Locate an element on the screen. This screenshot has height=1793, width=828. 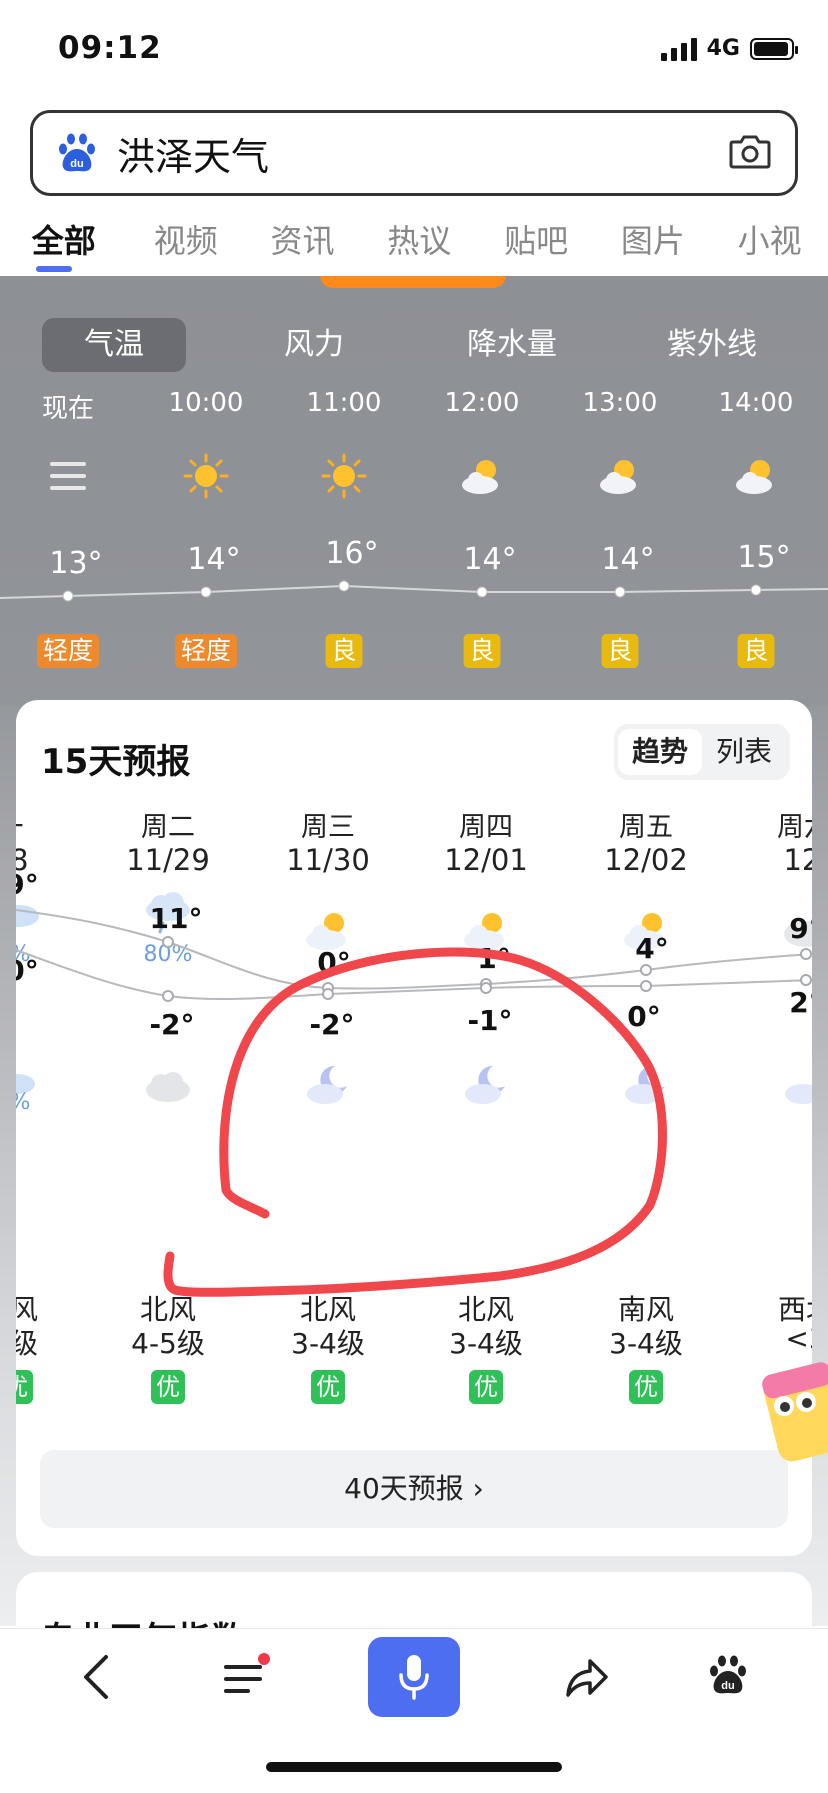
signal-icon is located at coordinates (678, 49).